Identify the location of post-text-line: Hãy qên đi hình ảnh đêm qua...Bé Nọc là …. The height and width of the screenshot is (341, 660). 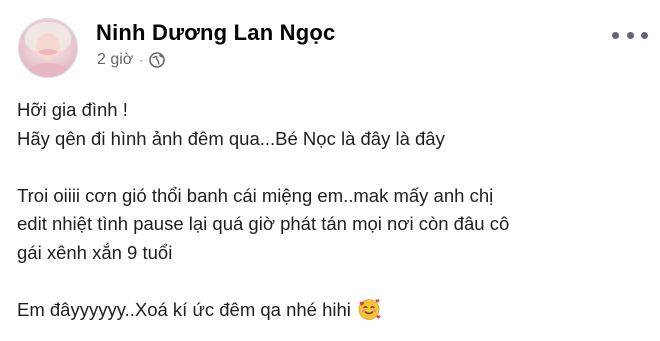
(231, 138).